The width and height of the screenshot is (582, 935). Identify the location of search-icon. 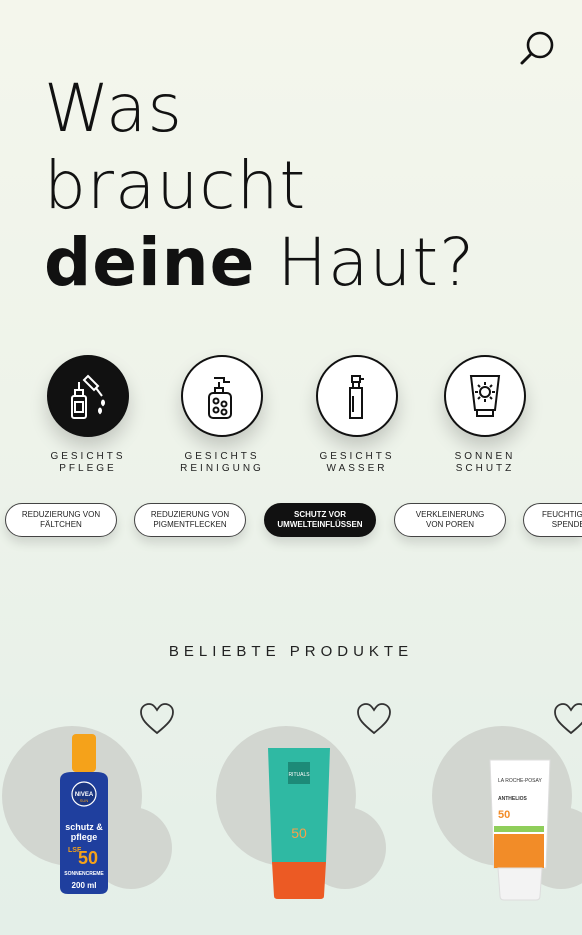
(537, 48).